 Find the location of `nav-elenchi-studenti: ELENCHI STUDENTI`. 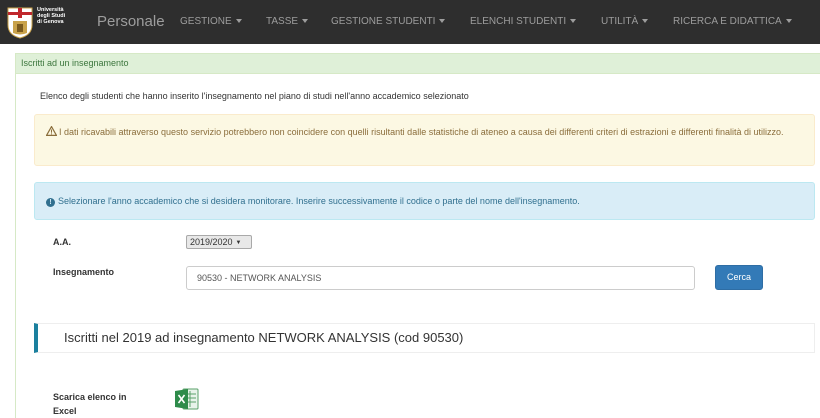

nav-elenchi-studenti: ELENCHI STUDENTI is located at coordinates (523, 21).